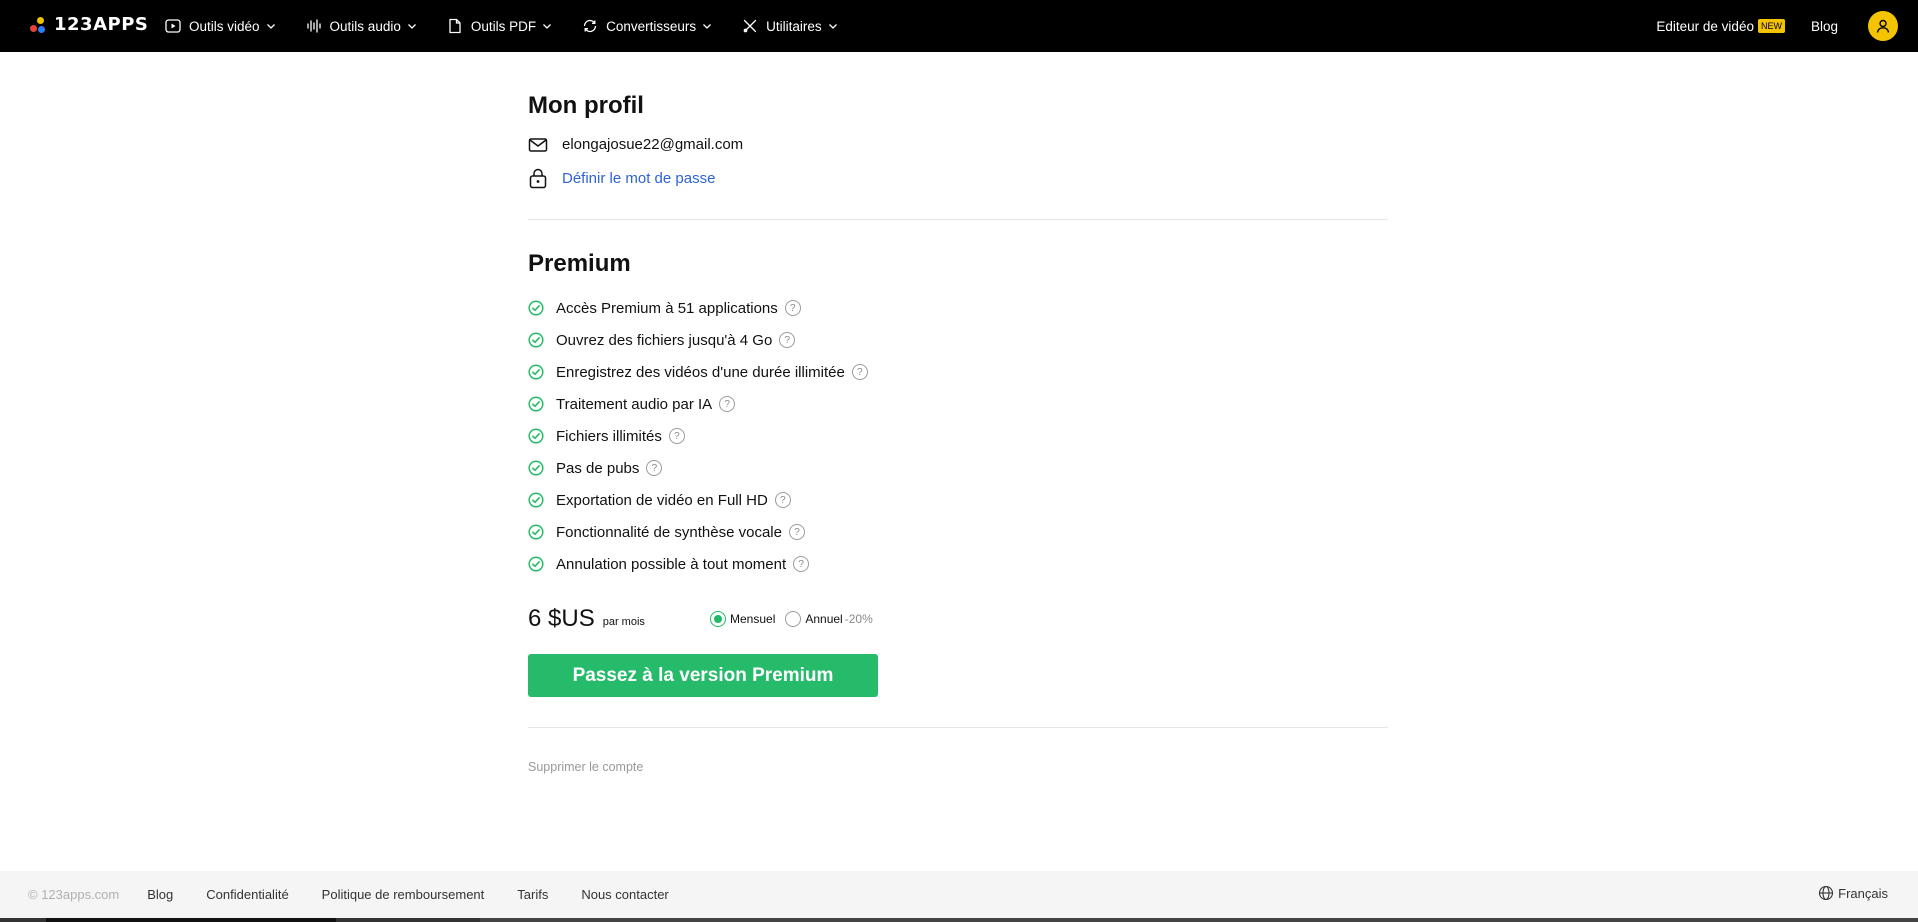 This screenshot has width=1918, height=922. What do you see at coordinates (858, 619) in the screenshot?
I see `annual-discount: -20%` at bounding box center [858, 619].